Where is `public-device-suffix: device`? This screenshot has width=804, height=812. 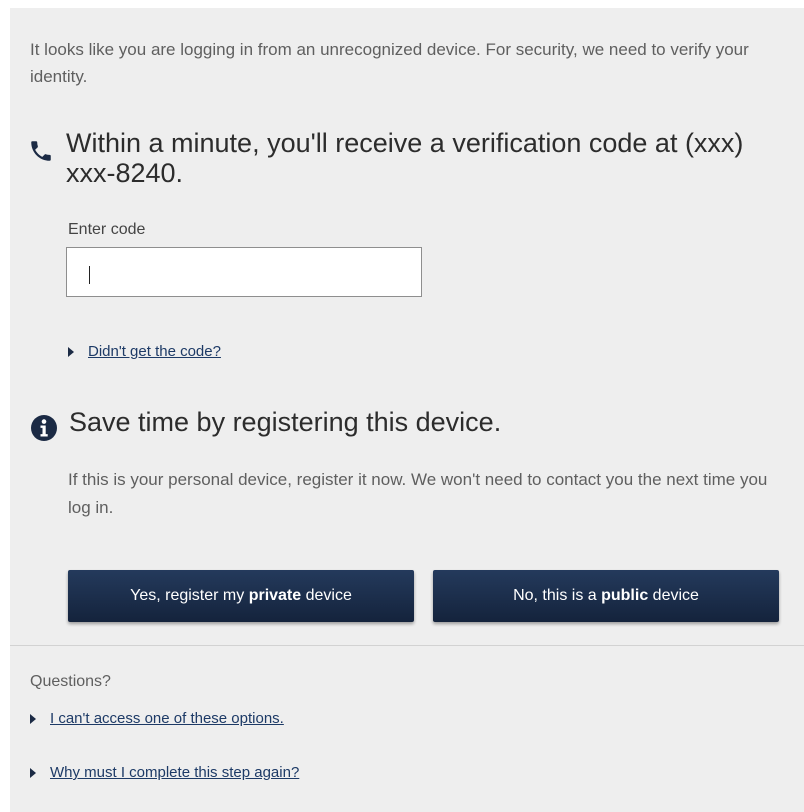
public-device-suffix: device is located at coordinates (673, 595).